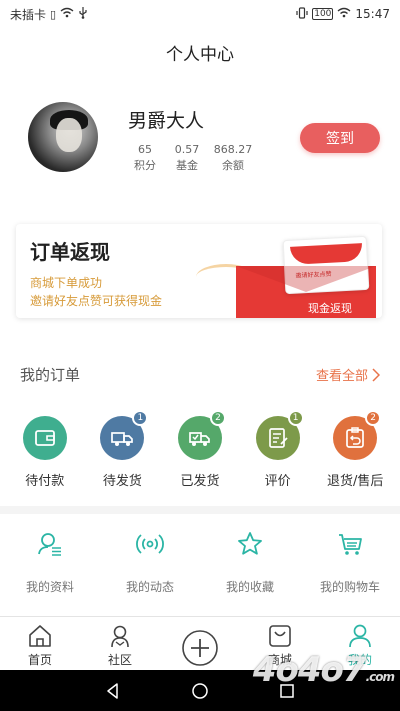 The width and height of the screenshot is (400, 711). I want to click on tool-my-activity: 我的动态, so click(150, 562).